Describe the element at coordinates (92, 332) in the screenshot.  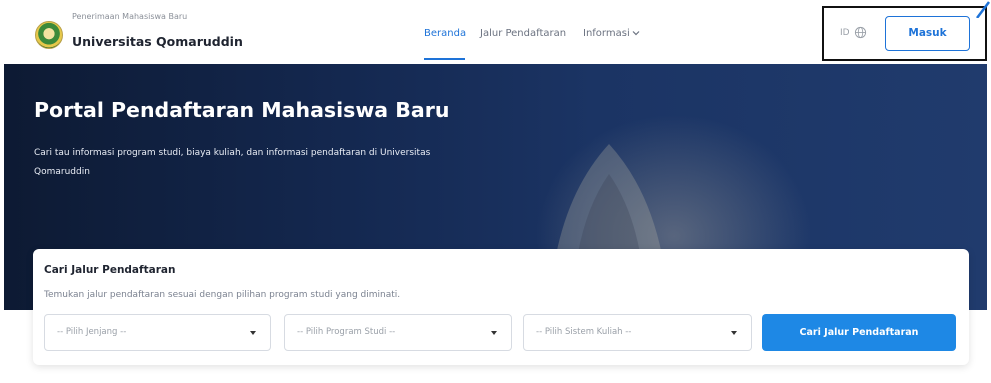
I see `jenjang-select-value: -- Pilih Jenjang --` at that location.